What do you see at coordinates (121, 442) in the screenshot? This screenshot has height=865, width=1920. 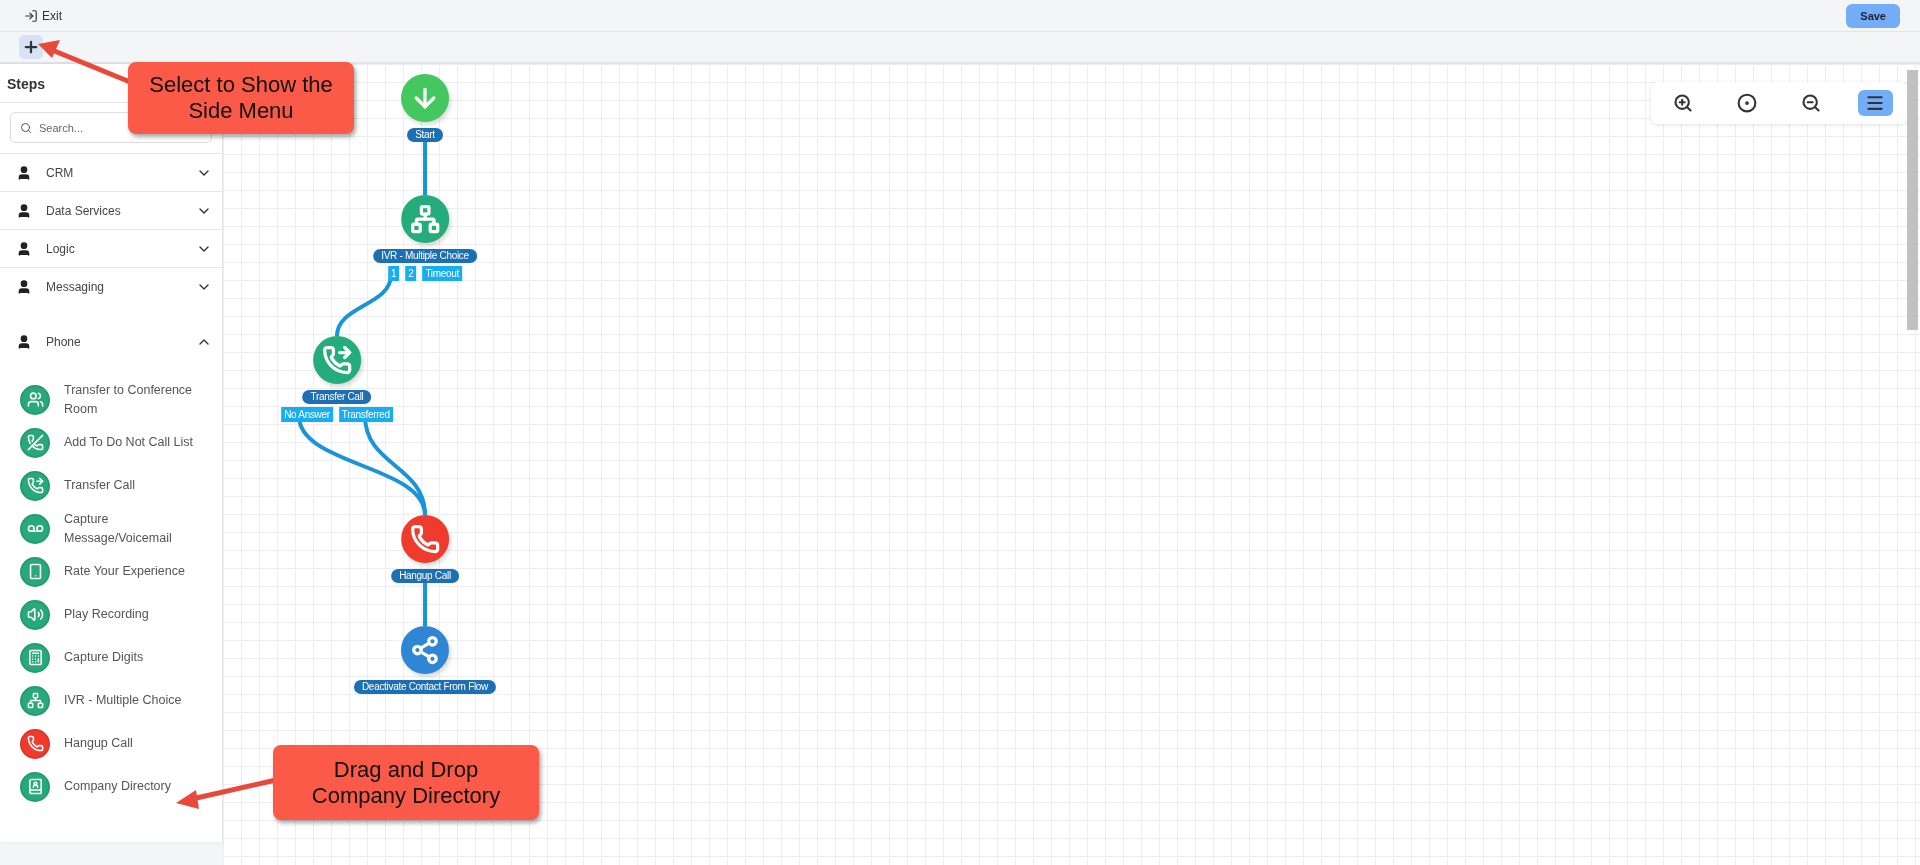 I see `step-item: Add To Do Not Call List` at bounding box center [121, 442].